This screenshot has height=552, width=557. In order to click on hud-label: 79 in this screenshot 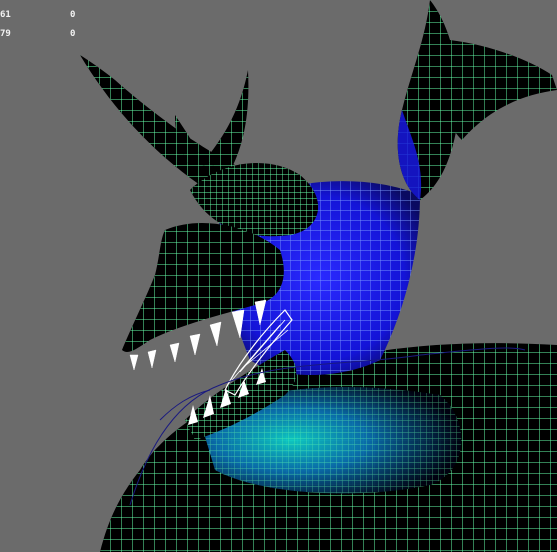, I will do `click(5, 34)`.